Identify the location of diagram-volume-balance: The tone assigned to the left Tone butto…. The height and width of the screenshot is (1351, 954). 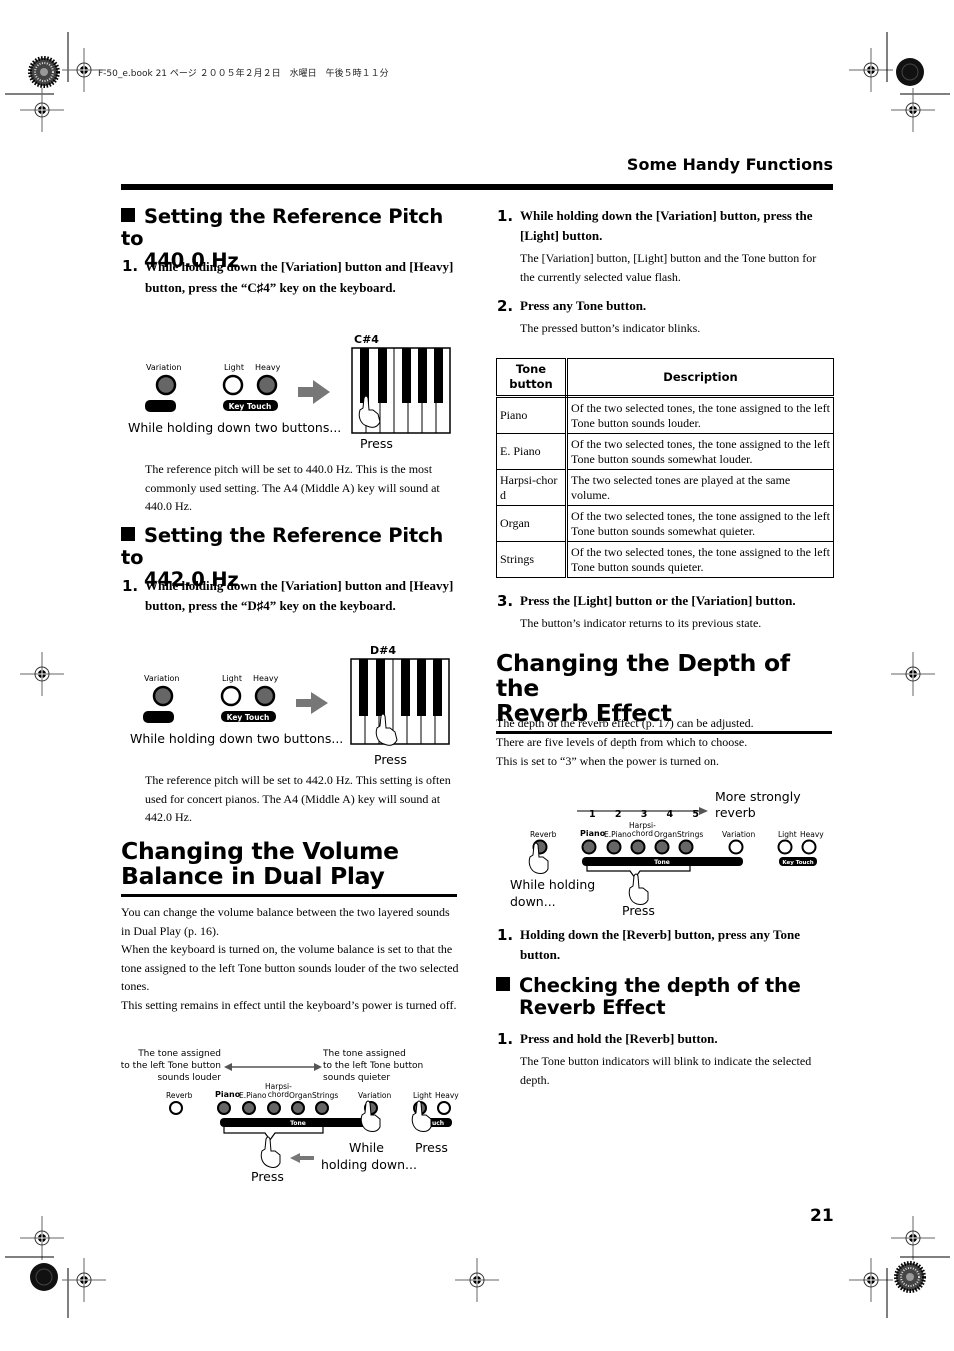
(290, 1117).